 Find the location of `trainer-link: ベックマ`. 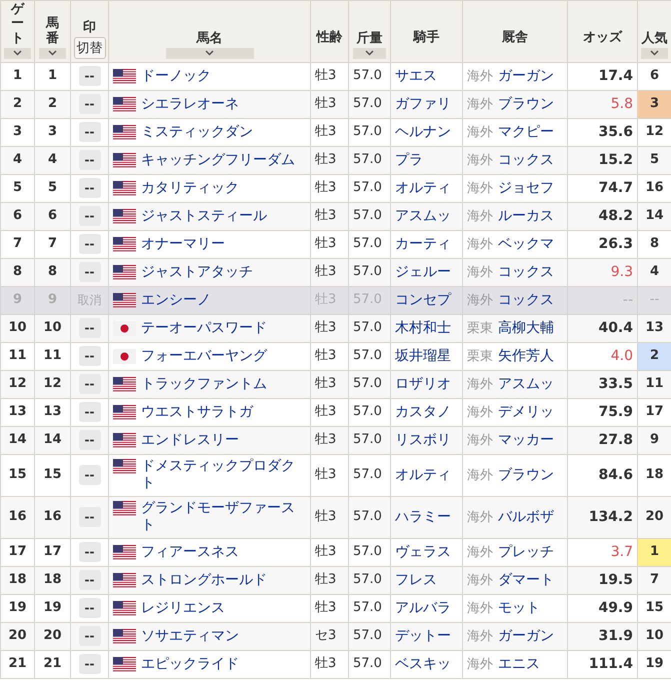

trainer-link: ベックマ is located at coordinates (526, 244).